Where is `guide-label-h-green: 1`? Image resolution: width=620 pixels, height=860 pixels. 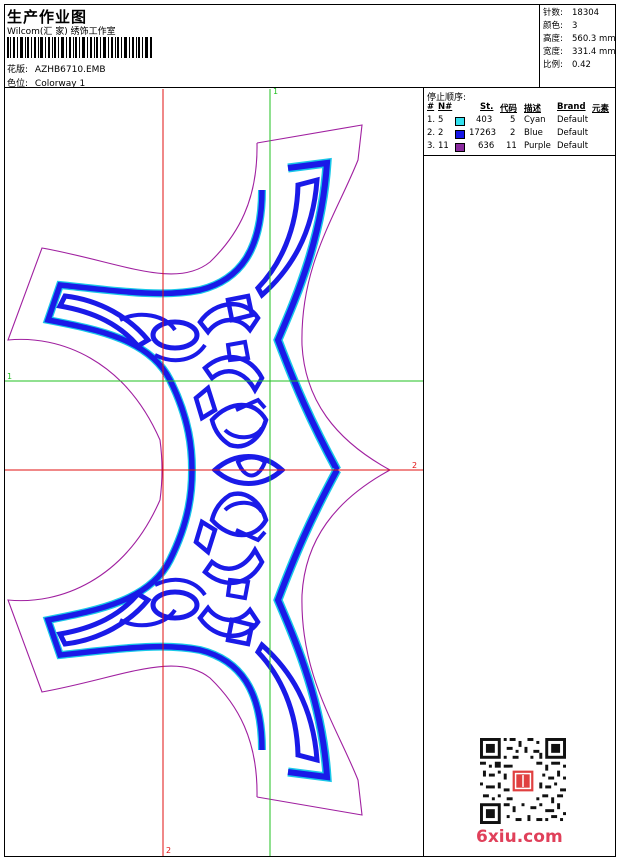 guide-label-h-green: 1 is located at coordinates (10, 376).